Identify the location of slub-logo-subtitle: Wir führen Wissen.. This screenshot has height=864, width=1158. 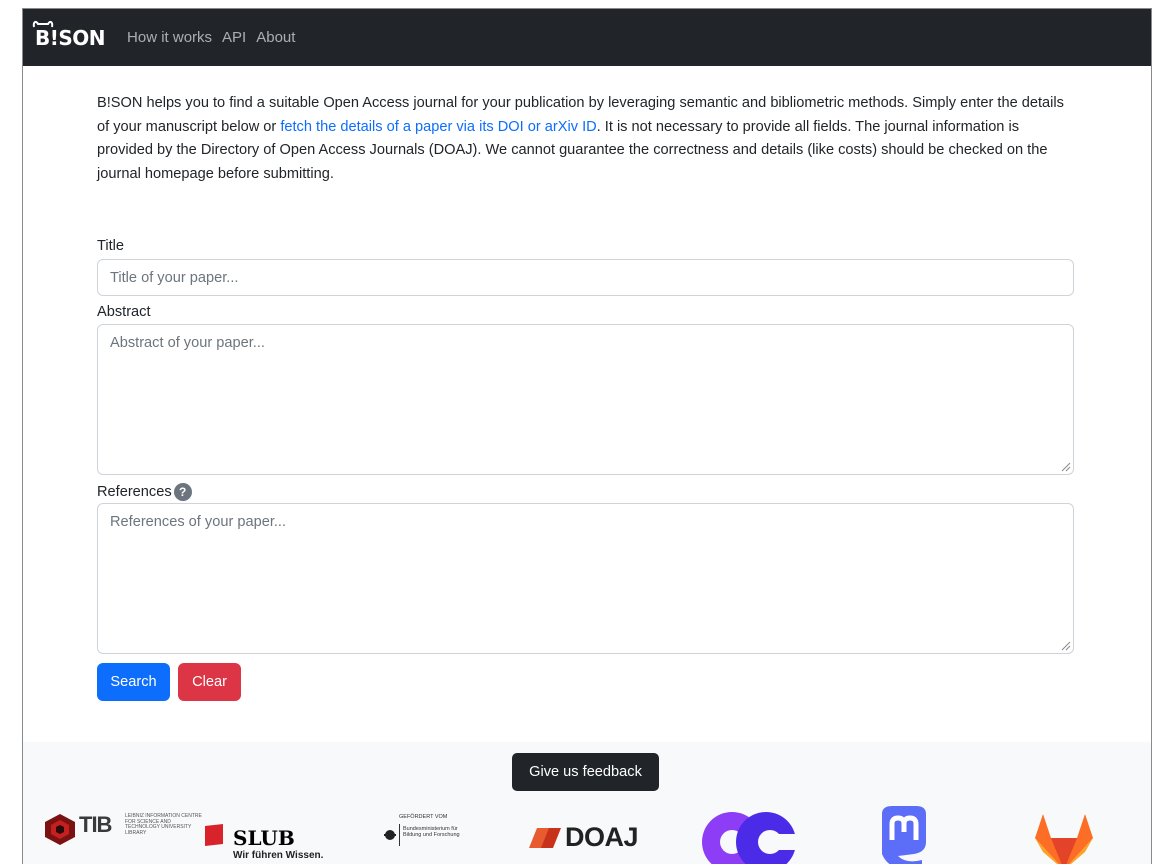
(278, 855).